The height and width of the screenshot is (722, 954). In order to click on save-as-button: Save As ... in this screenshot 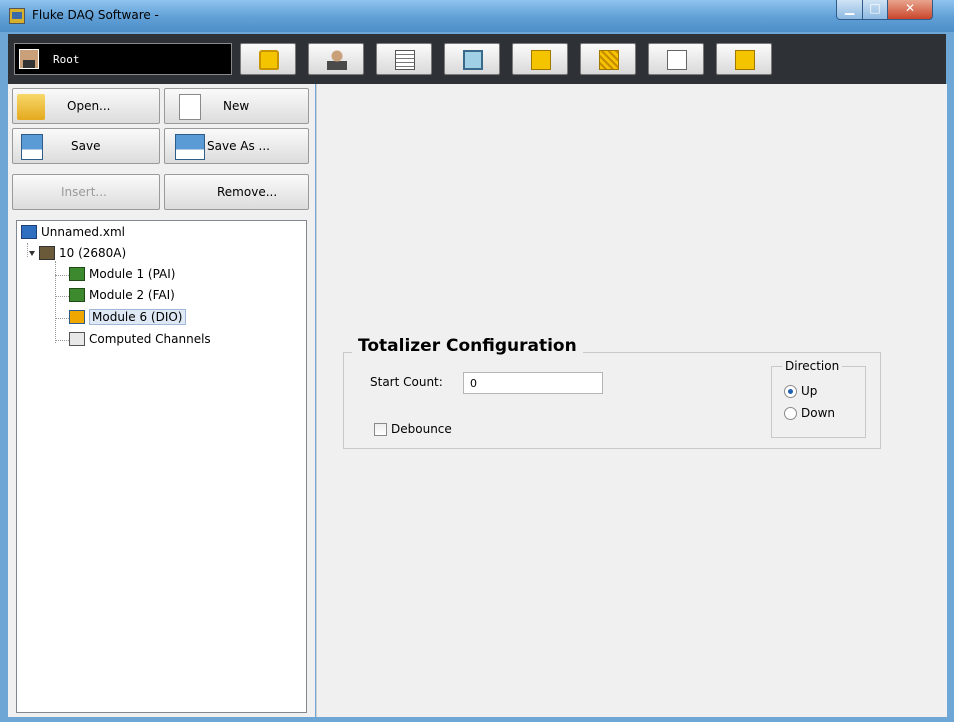, I will do `click(236, 146)`.